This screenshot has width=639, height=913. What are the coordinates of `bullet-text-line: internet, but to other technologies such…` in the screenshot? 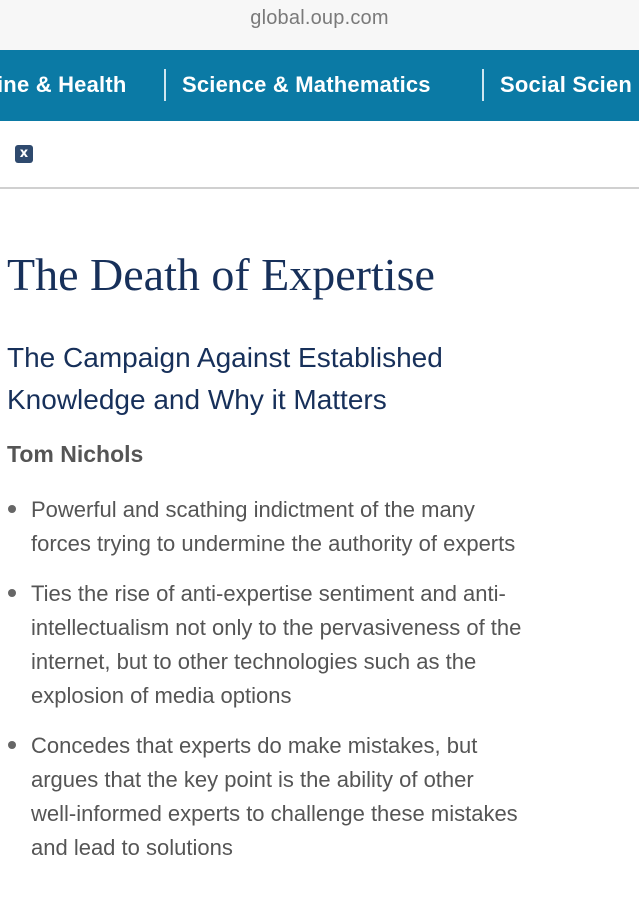 It's located at (254, 661).